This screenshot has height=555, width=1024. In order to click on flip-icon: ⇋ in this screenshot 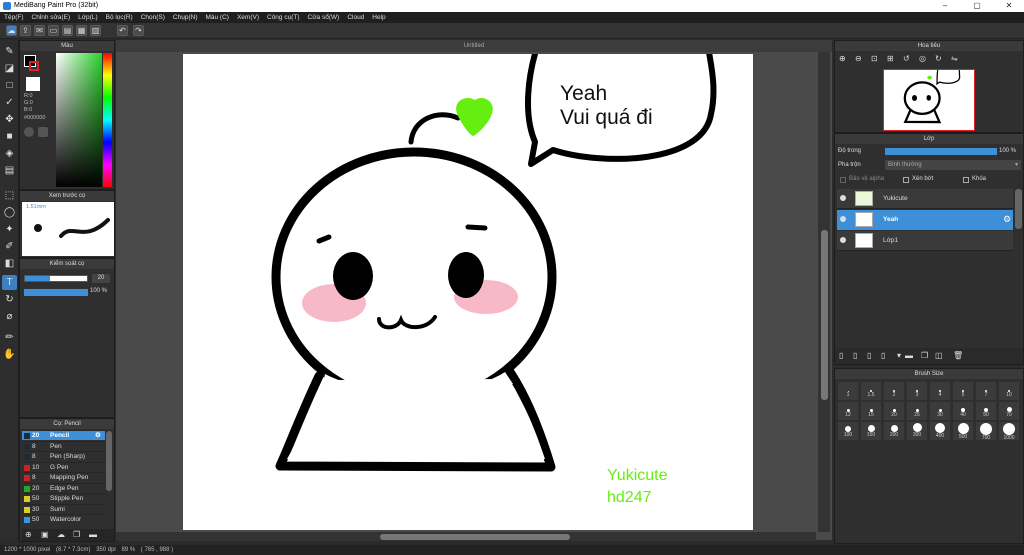, I will do `click(954, 58)`.